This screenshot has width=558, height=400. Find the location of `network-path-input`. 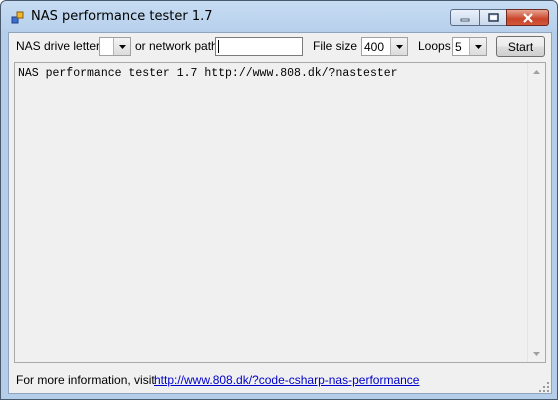

network-path-input is located at coordinates (259, 46).